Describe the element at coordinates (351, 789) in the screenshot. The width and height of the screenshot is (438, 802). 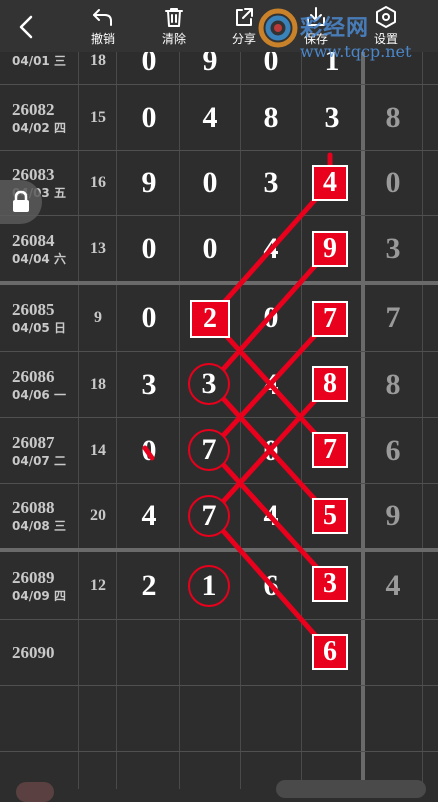
I see `bottom-handle` at that location.